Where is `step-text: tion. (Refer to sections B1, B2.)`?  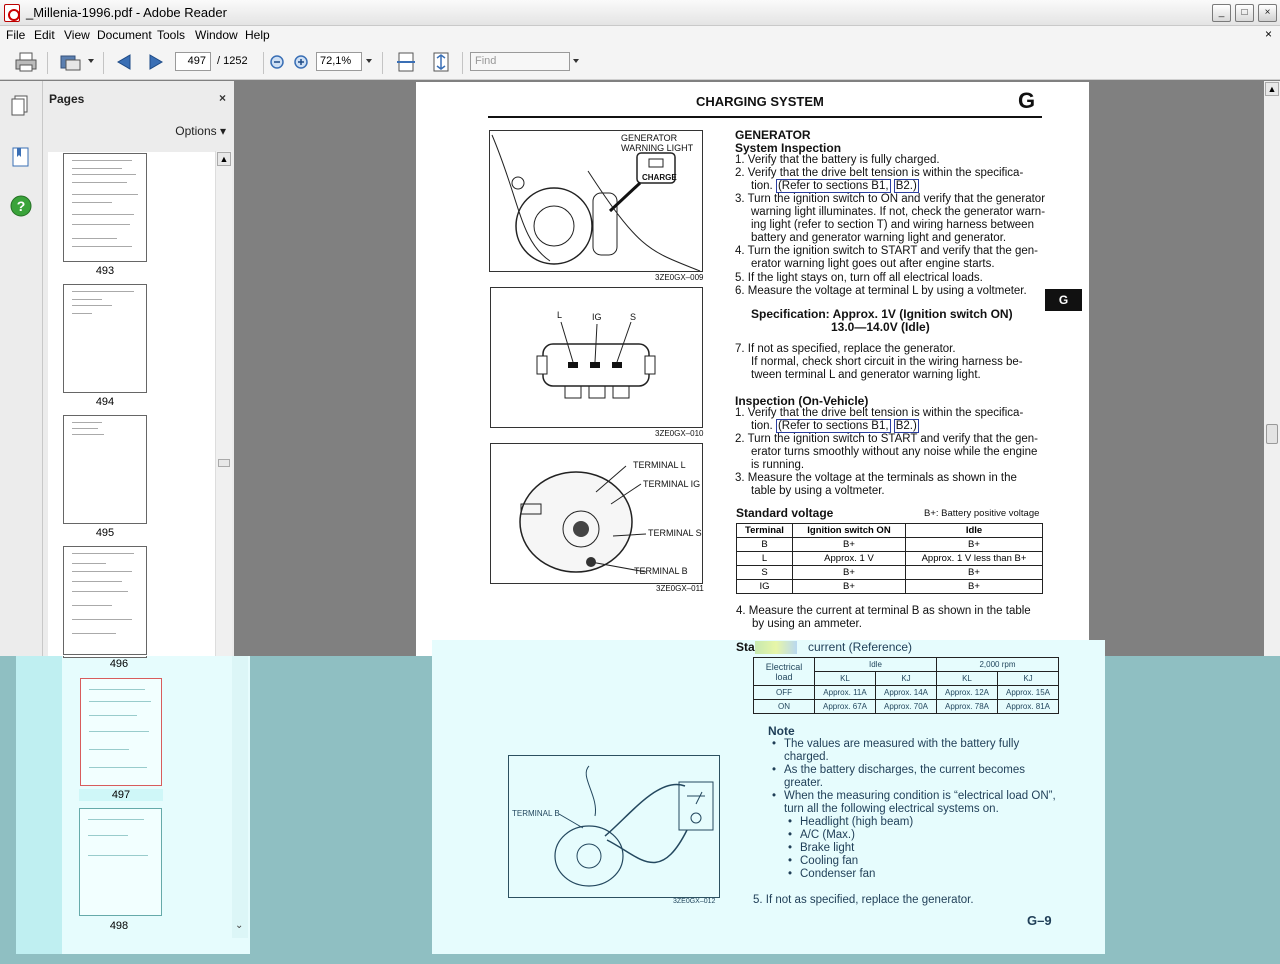
step-text: tion. (Refer to sections B1, B2.) is located at coordinates (835, 186).